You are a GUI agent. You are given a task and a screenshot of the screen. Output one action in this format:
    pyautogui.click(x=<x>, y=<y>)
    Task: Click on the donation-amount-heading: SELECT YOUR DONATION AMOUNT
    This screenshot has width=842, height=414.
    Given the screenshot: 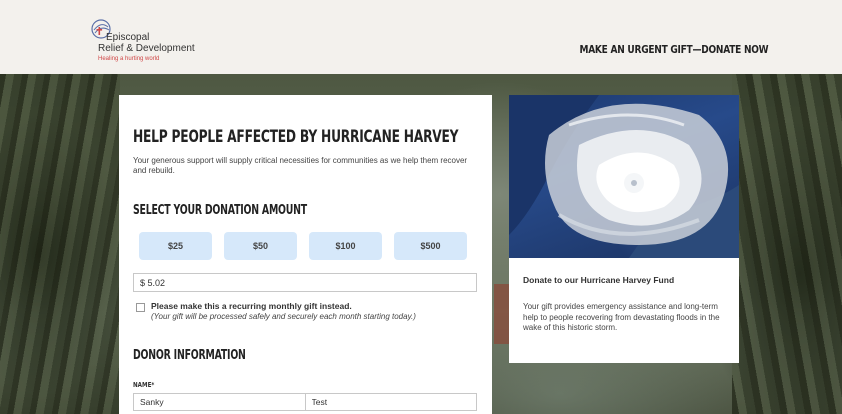 What is the action you would take?
    pyautogui.click(x=220, y=210)
    